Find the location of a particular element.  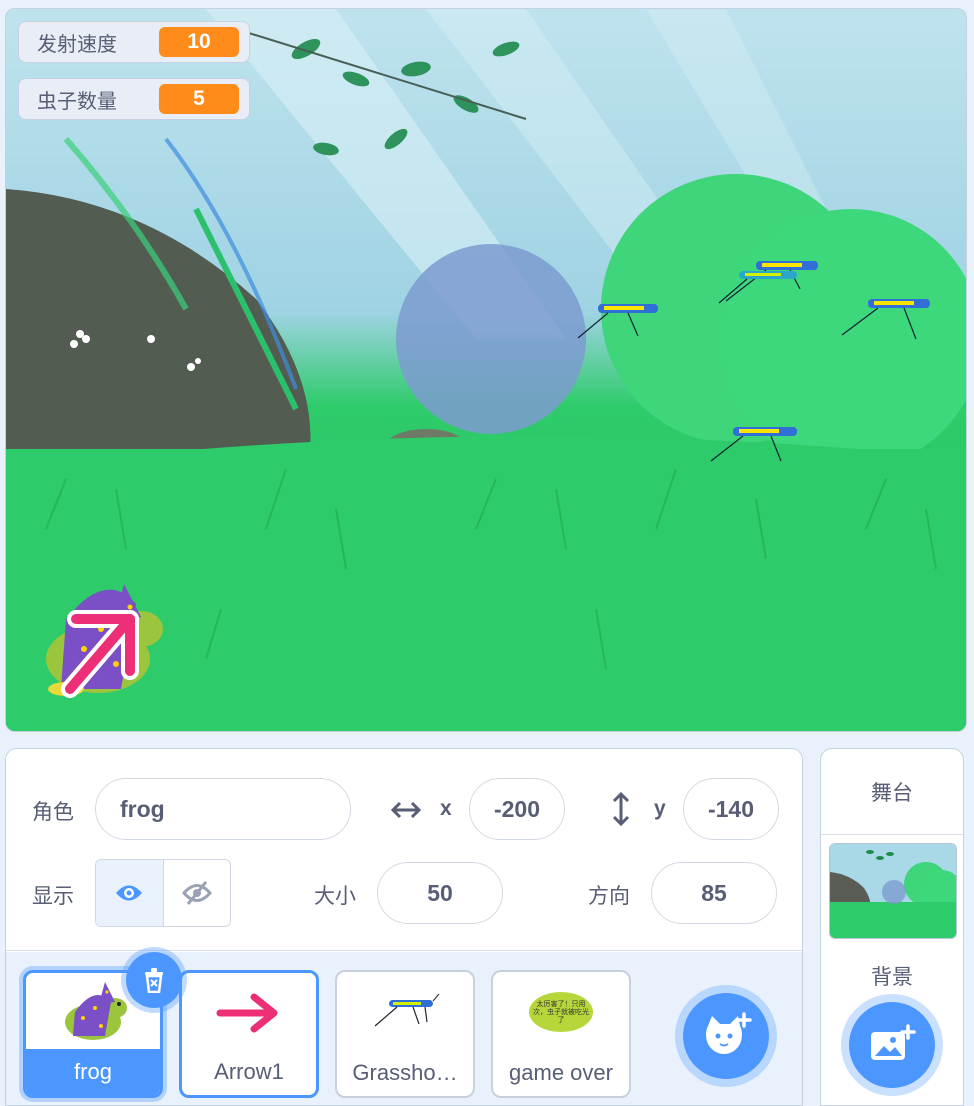

game-over-bubble: 太厉害了！只用 次，虫子就被吃光了 is located at coordinates (561, 1012).